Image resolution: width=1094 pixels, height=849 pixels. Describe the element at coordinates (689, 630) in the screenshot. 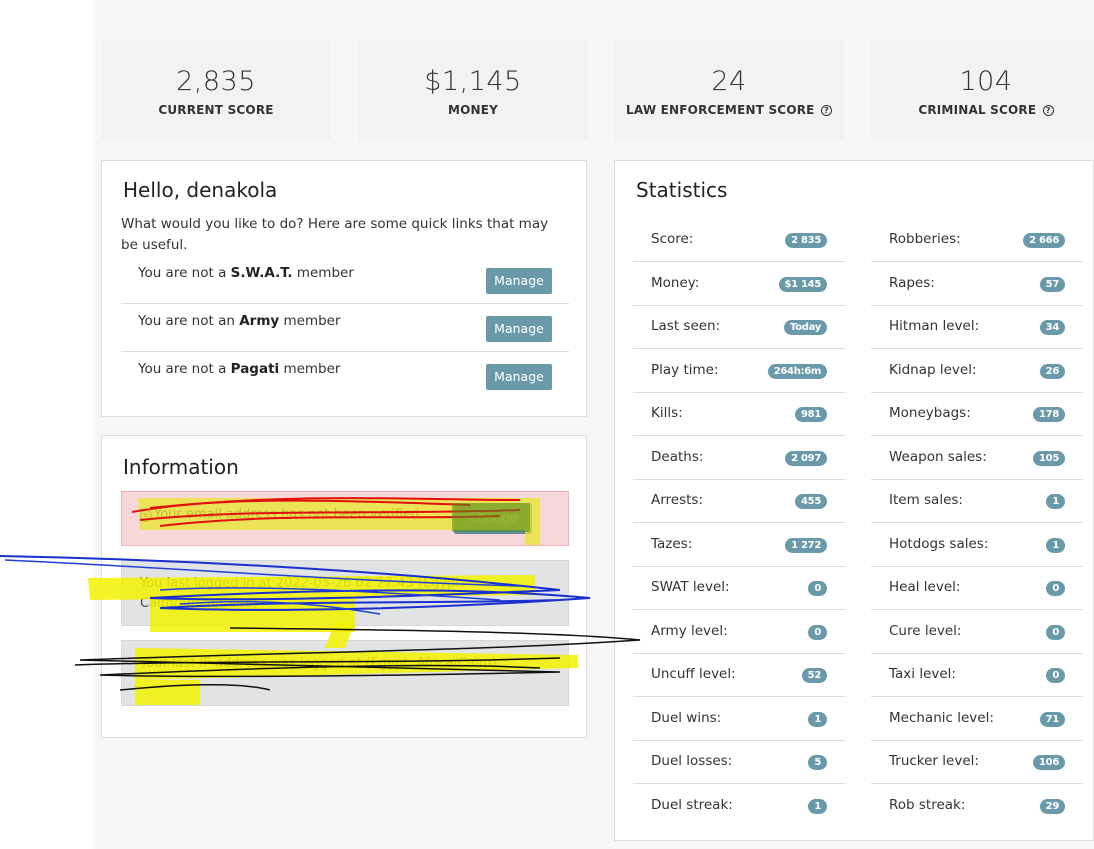

I see `stat-label: Army level:` at that location.